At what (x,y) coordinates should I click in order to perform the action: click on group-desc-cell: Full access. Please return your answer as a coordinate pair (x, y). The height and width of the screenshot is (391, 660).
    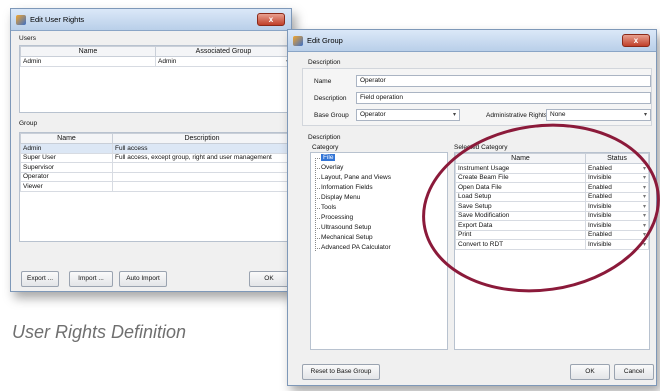
    Looking at the image, I should click on (202, 148).